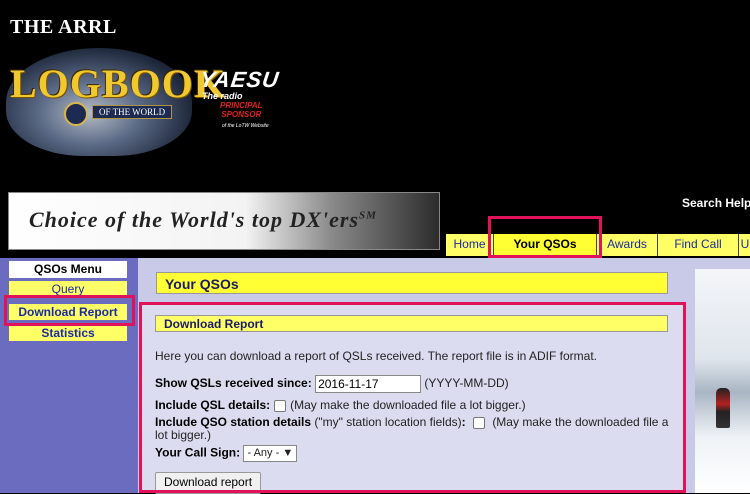  What do you see at coordinates (68, 289) in the screenshot?
I see `sidebar-item-query: Query` at bounding box center [68, 289].